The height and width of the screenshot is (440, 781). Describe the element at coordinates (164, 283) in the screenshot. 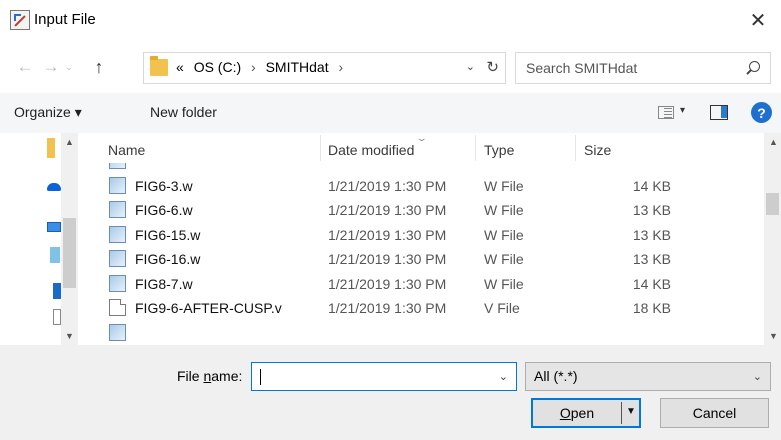

I see `file-name: FIG8-7.w` at that location.